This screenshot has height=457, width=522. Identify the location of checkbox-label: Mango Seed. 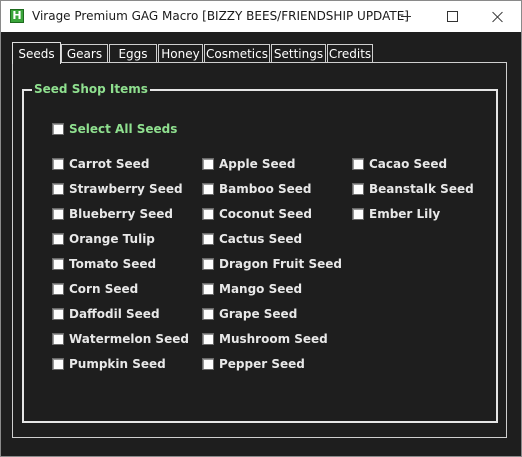
(261, 289).